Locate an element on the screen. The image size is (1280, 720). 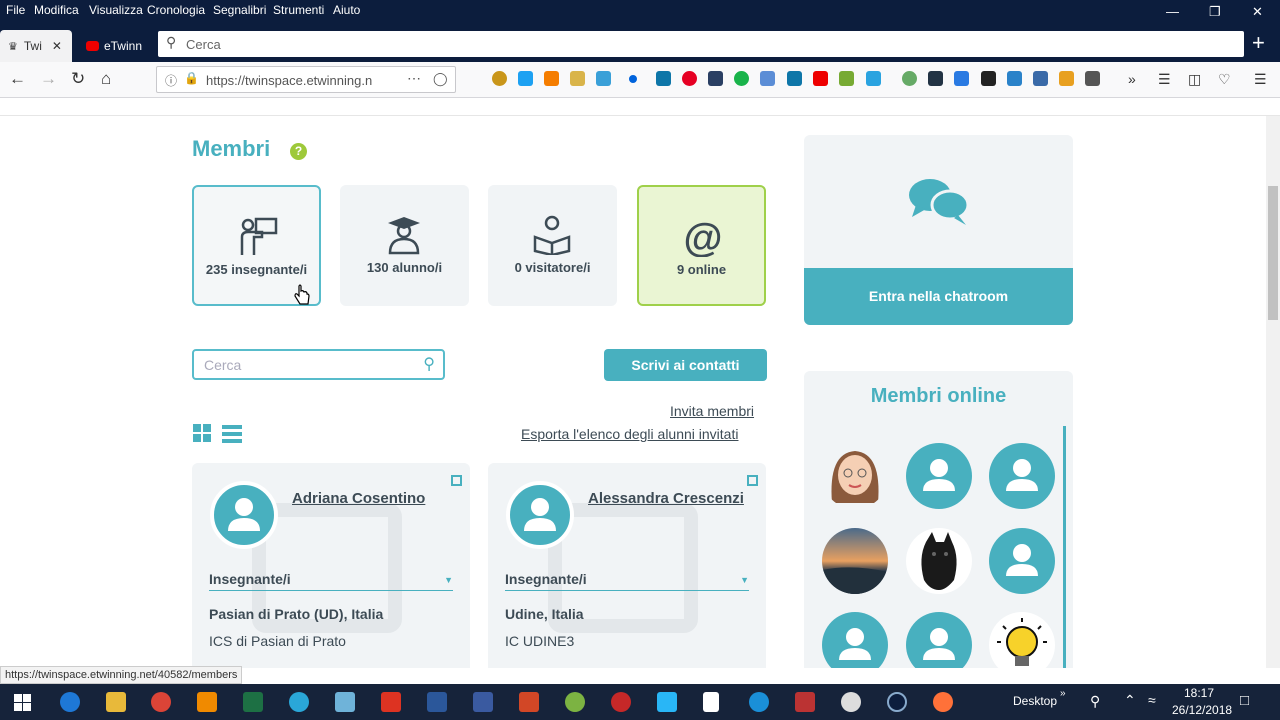
windows-start-icon is located at coordinates (22, 702).